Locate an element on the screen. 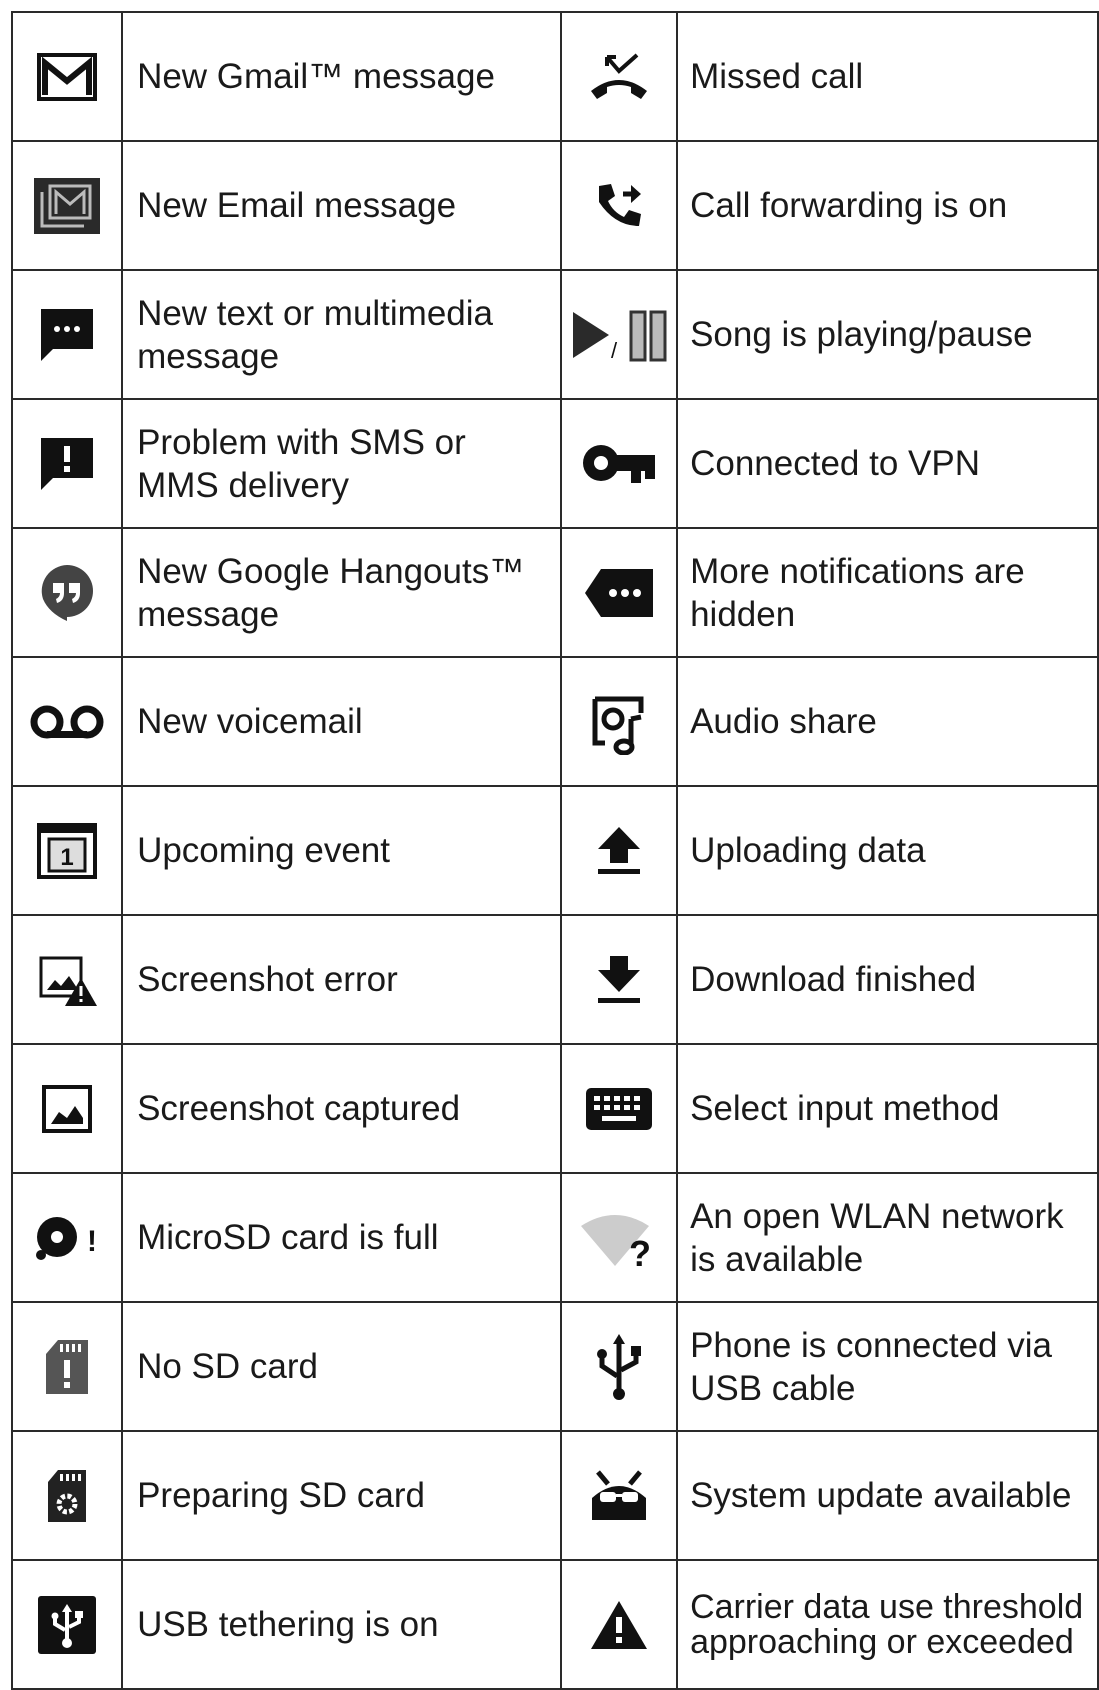 Image resolution: width=1099 pixels, height=1690 pixels. calendar-day: 1 is located at coordinates (66, 857).